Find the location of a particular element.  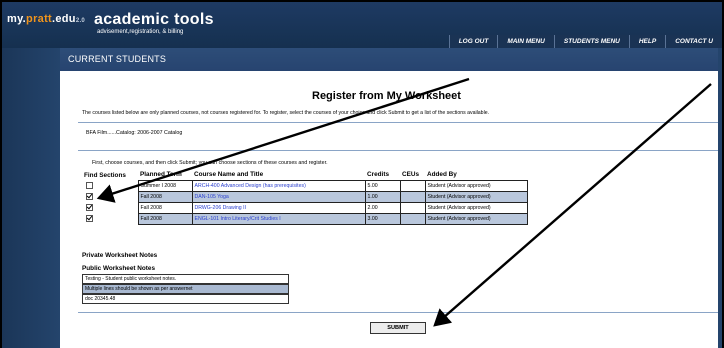

logo-my: my. is located at coordinates (17, 19).